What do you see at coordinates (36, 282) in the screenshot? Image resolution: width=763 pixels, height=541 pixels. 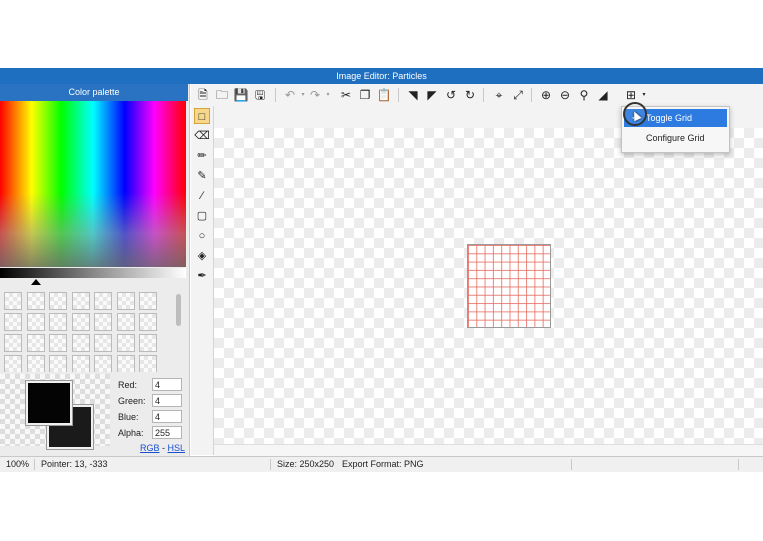 I see `slider-marker-icon` at bounding box center [36, 282].